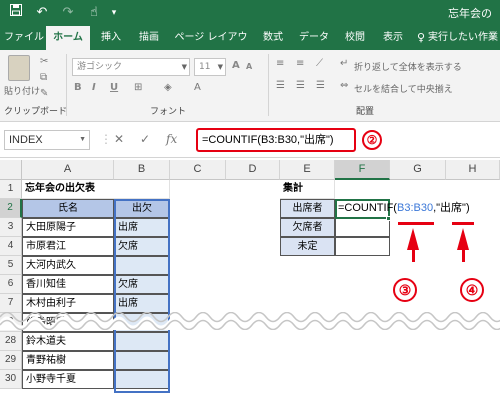 The image size is (500, 408). I want to click on column-header-g: G, so click(418, 170).